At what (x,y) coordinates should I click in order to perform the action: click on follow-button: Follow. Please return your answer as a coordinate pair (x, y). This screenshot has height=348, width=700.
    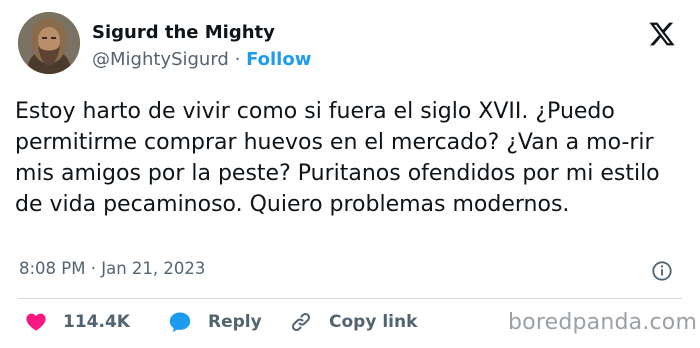
    Looking at the image, I should click on (278, 59).